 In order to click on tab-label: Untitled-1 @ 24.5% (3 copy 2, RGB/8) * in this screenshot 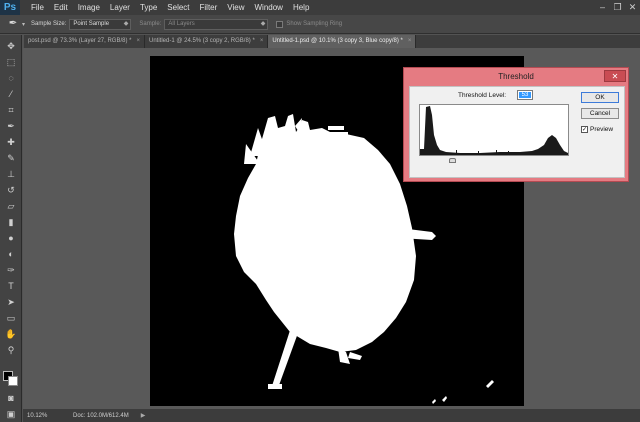, I will do `click(202, 41)`.